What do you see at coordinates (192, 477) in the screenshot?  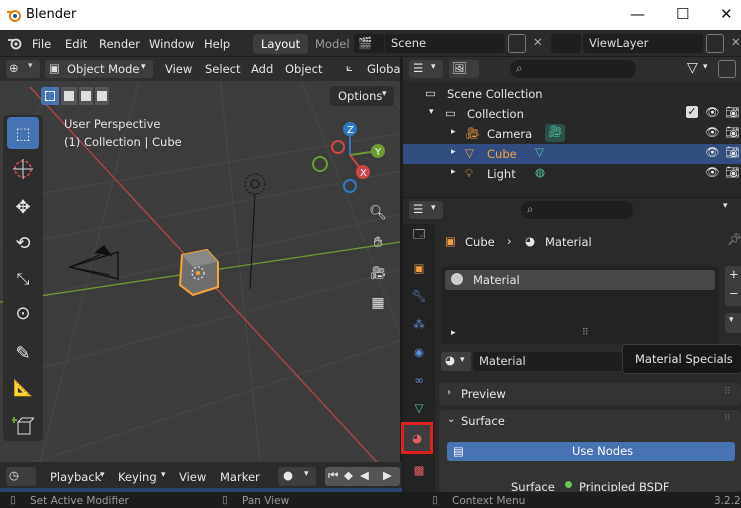 I see `timeline-menu-view: View` at bounding box center [192, 477].